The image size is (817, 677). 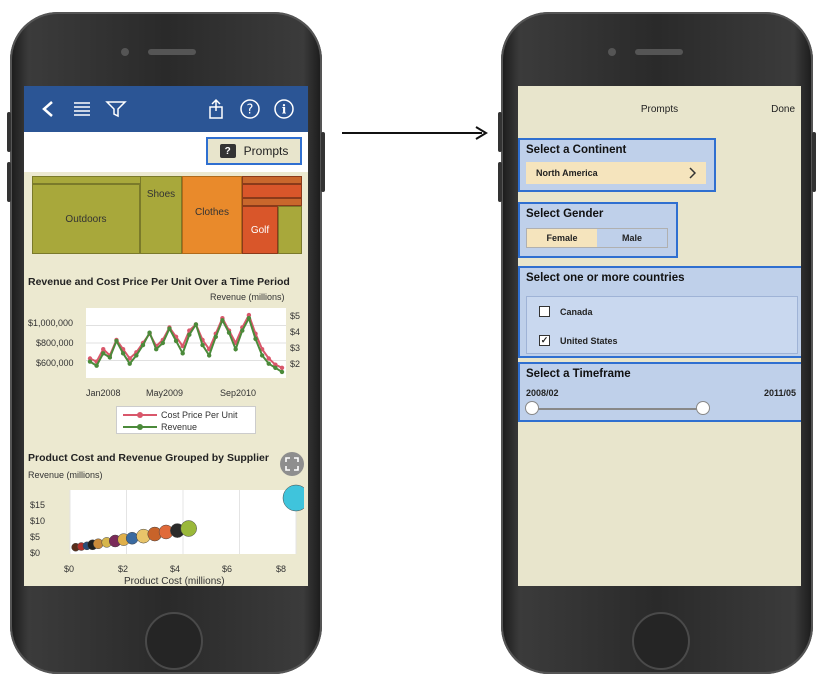 What do you see at coordinates (272, 202) in the screenshot?
I see `treemap-top-right-c` at bounding box center [272, 202].